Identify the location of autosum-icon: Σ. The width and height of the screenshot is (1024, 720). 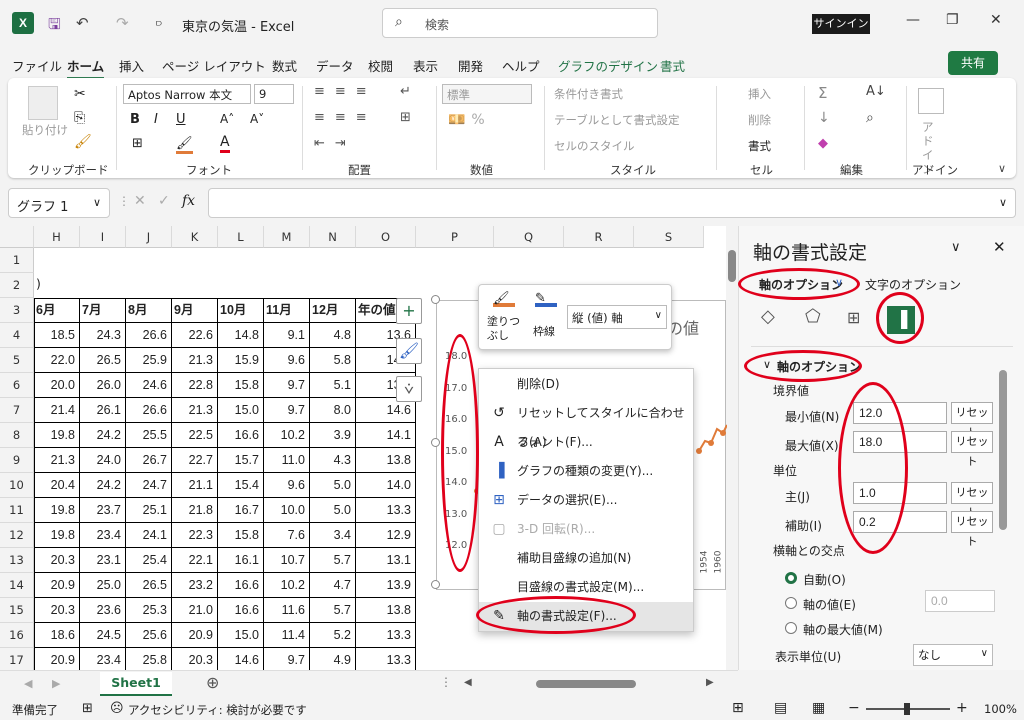
(822, 93).